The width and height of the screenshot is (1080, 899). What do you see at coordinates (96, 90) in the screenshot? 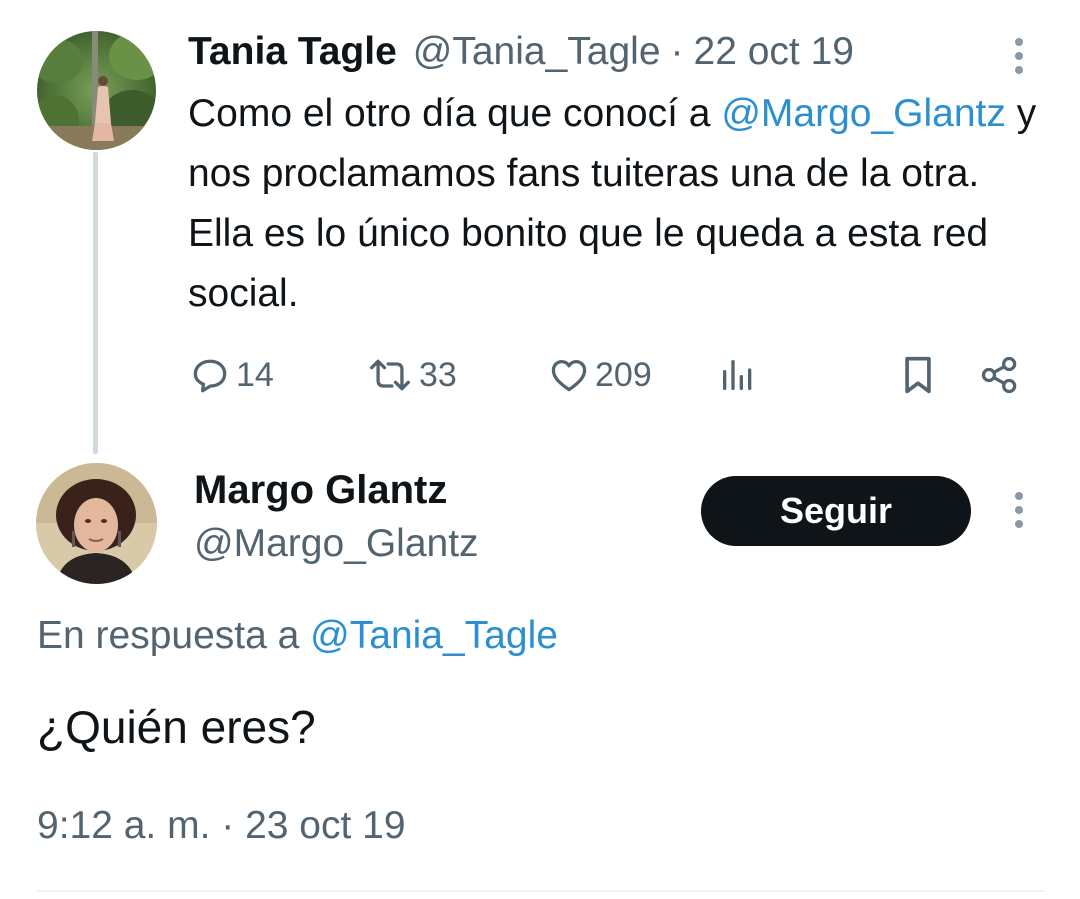
I see `avatar-tania-tagle` at bounding box center [96, 90].